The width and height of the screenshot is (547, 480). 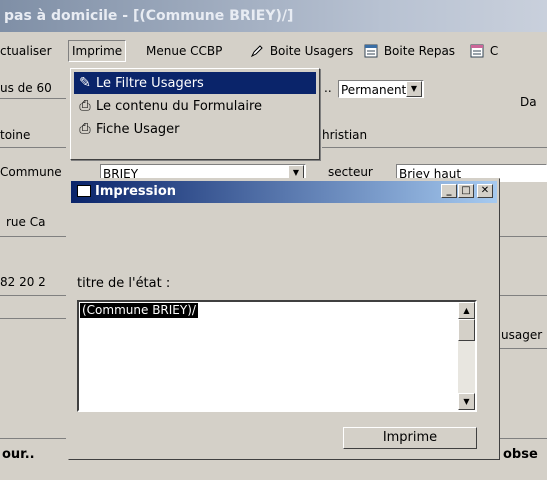 I want to click on bottom-left-label: our.., so click(x=18, y=454).